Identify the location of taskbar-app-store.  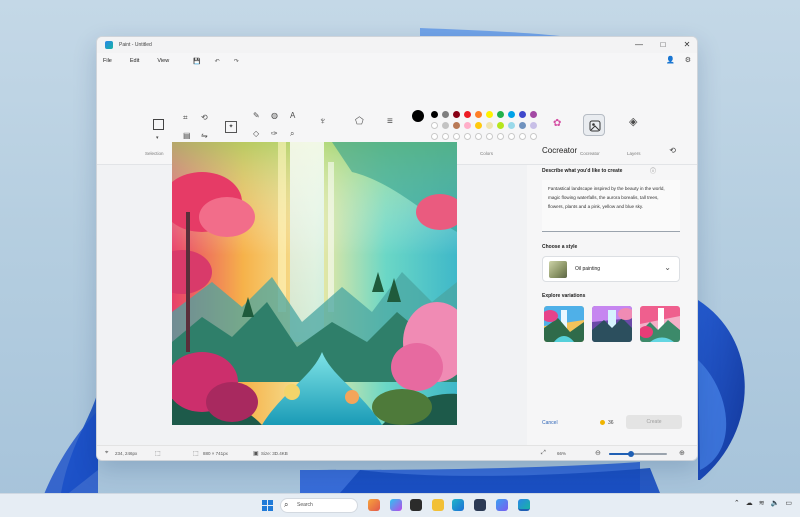
(480, 505).